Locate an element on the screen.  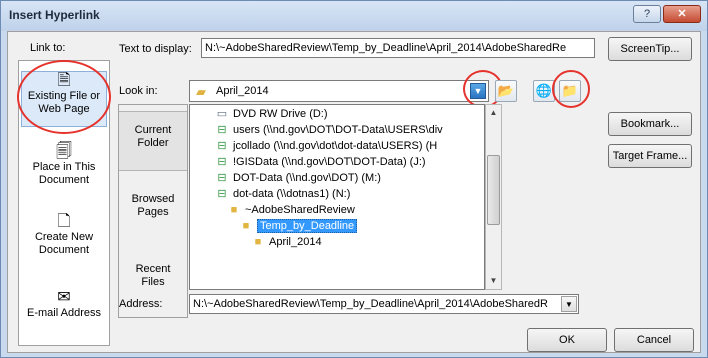
list-item-label: ~AdobeSharedReview is located at coordinates (300, 210).